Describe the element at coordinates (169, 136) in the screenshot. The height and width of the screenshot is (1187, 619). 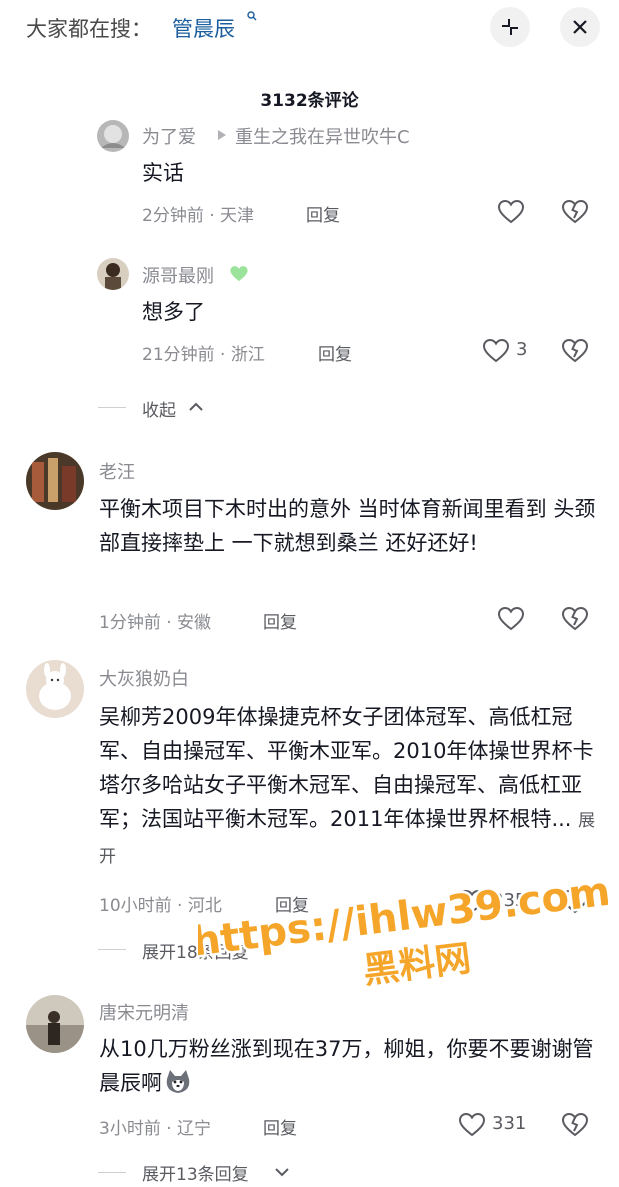
I see `comment-username: 为了爱` at that location.